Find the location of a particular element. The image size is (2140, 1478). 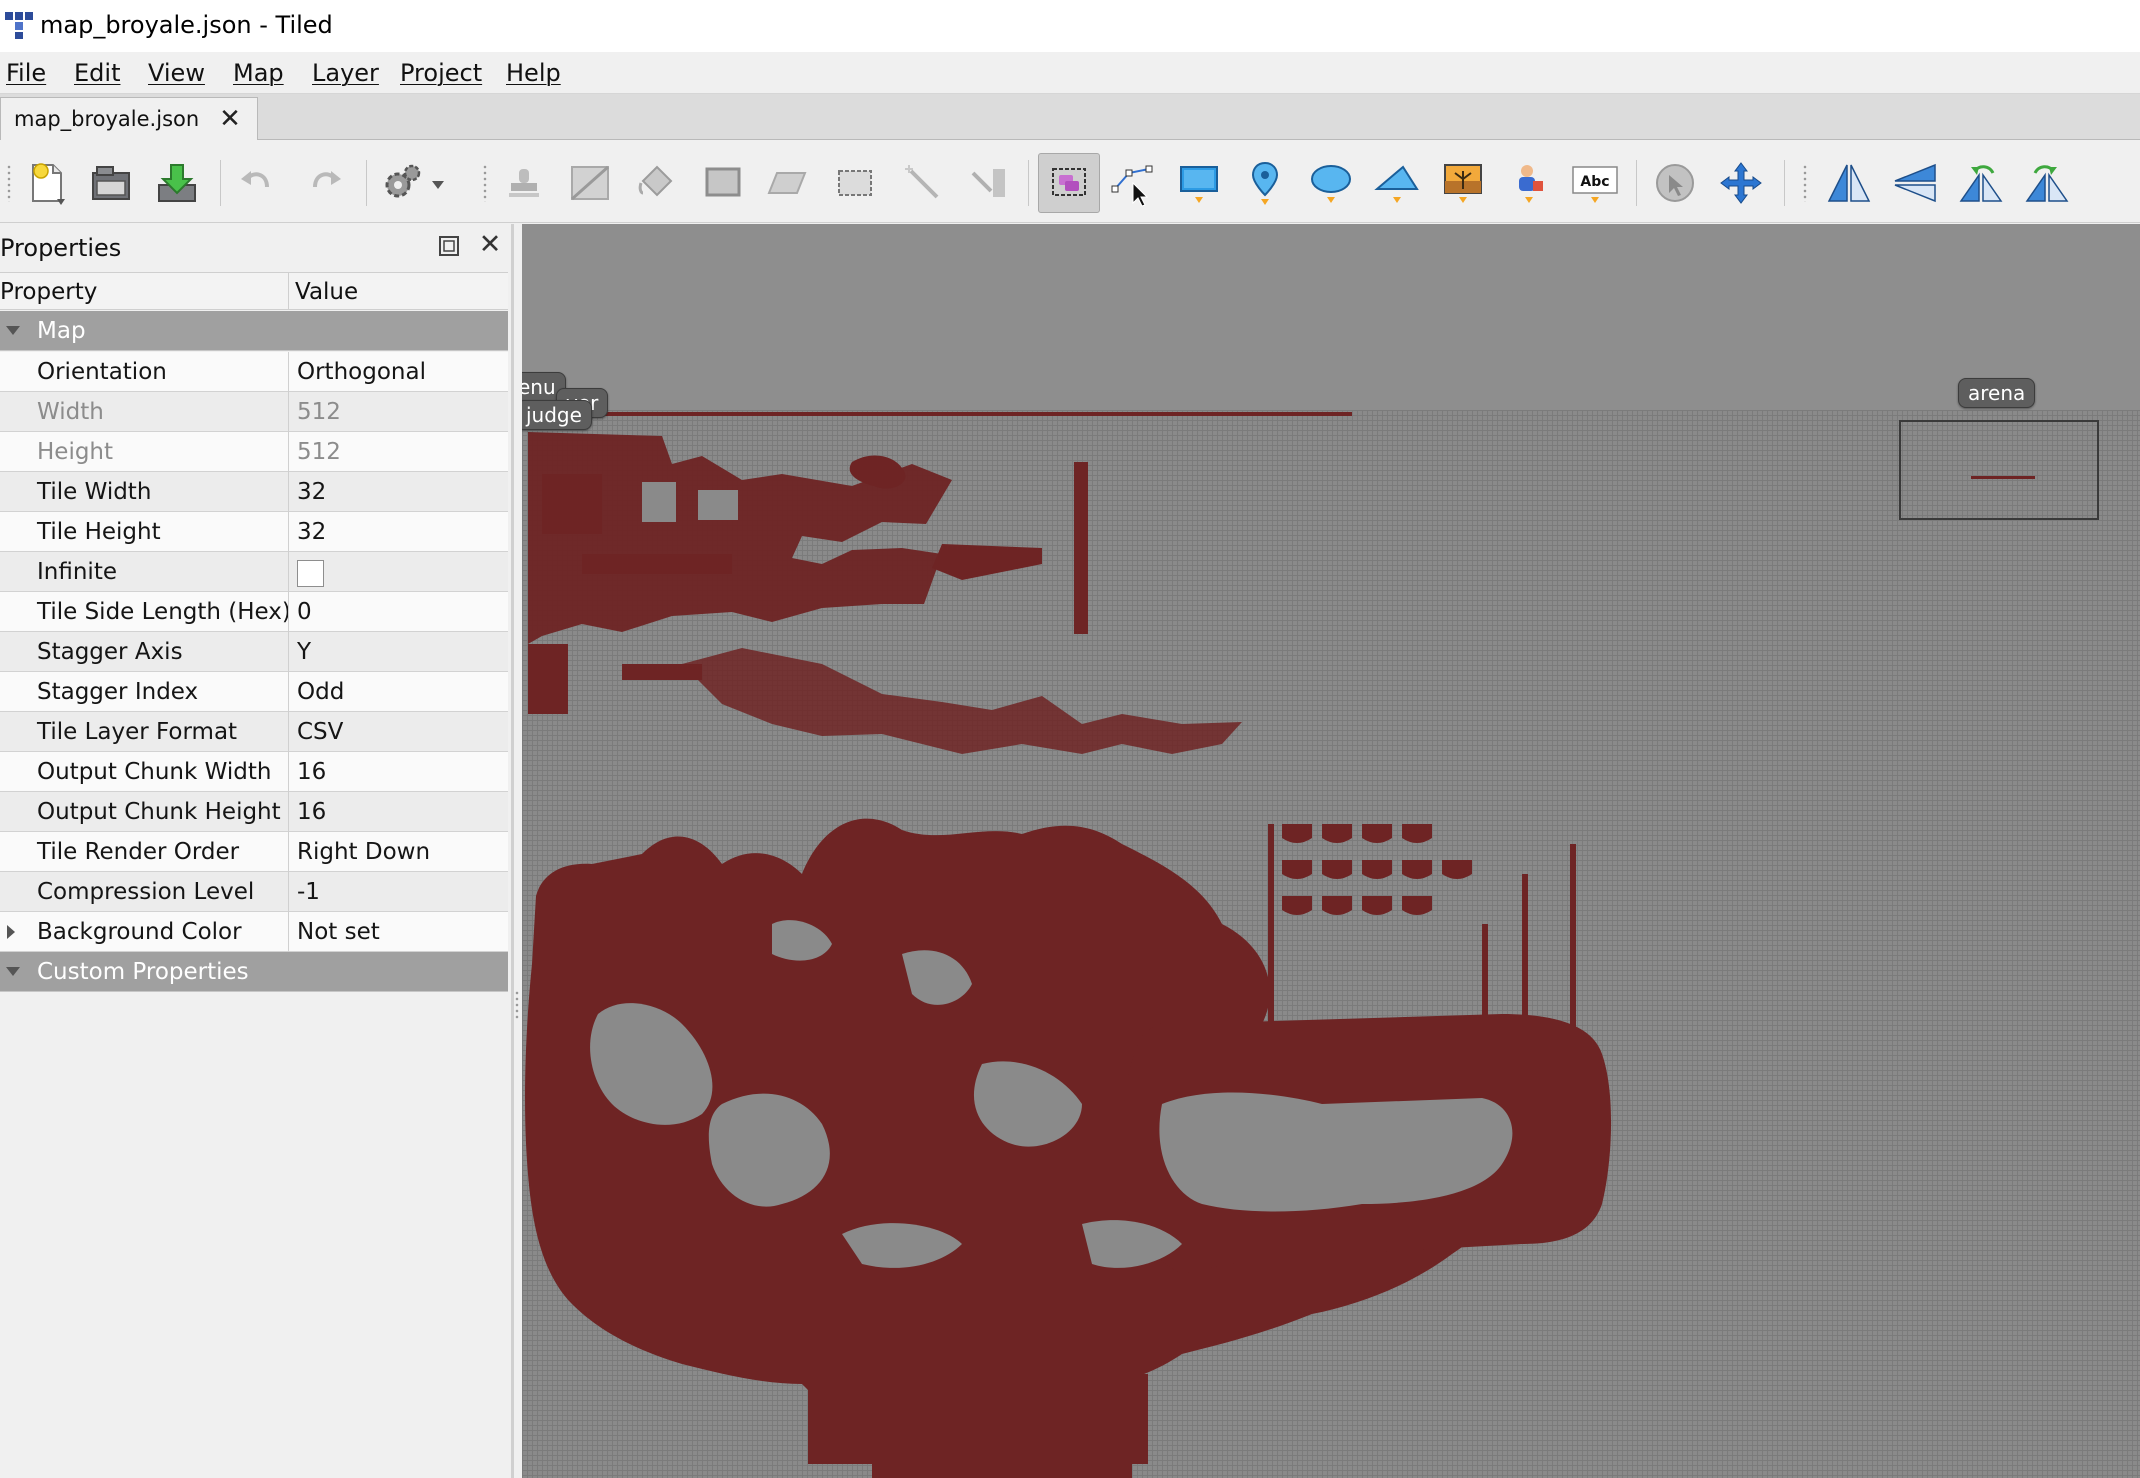

flip-horizontal-icon is located at coordinates (1849, 183).